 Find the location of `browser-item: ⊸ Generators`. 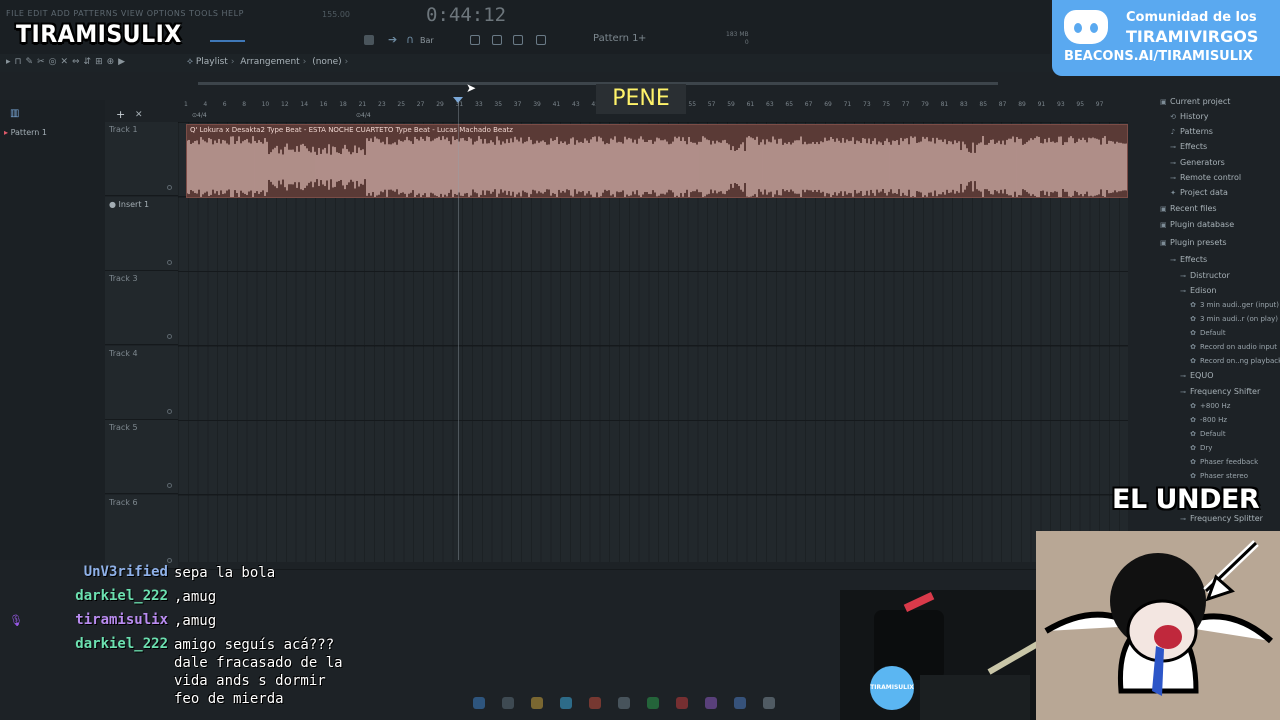

browser-item: ⊸ Generators is located at coordinates (1197, 162).